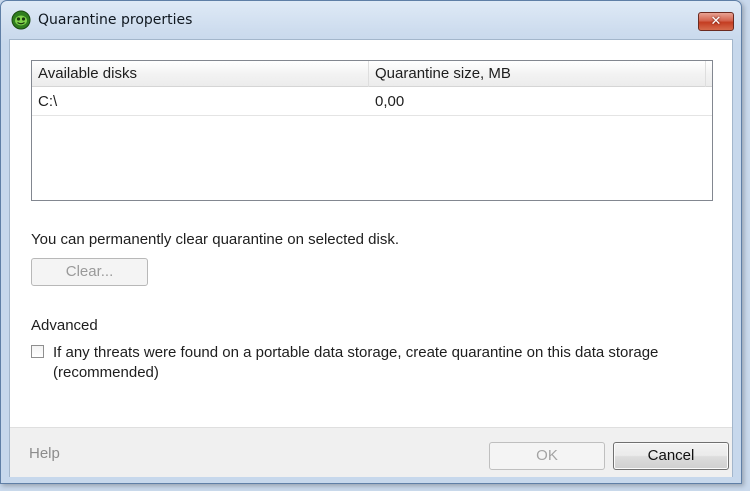 The image size is (750, 491). I want to click on table-header: Available disks Quarantine size, MB, so click(372, 74).